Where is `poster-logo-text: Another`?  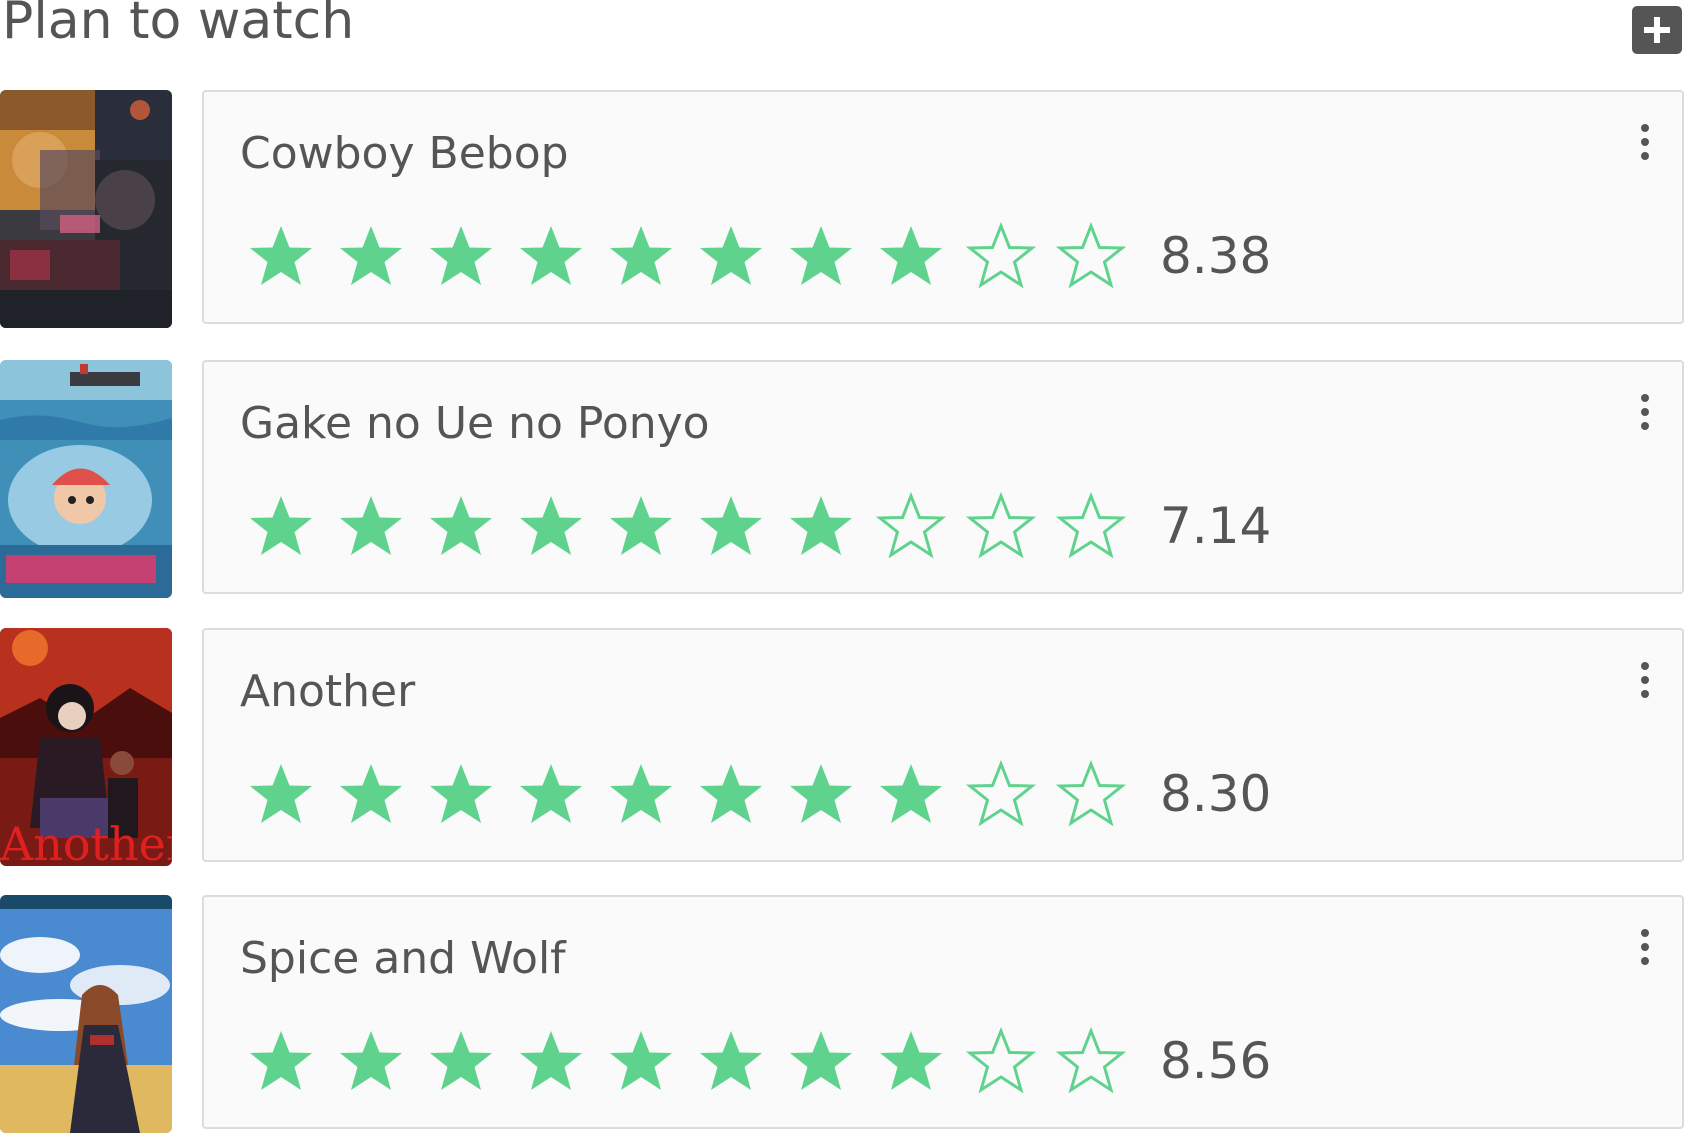
poster-logo-text: Another is located at coordinates (86, 841).